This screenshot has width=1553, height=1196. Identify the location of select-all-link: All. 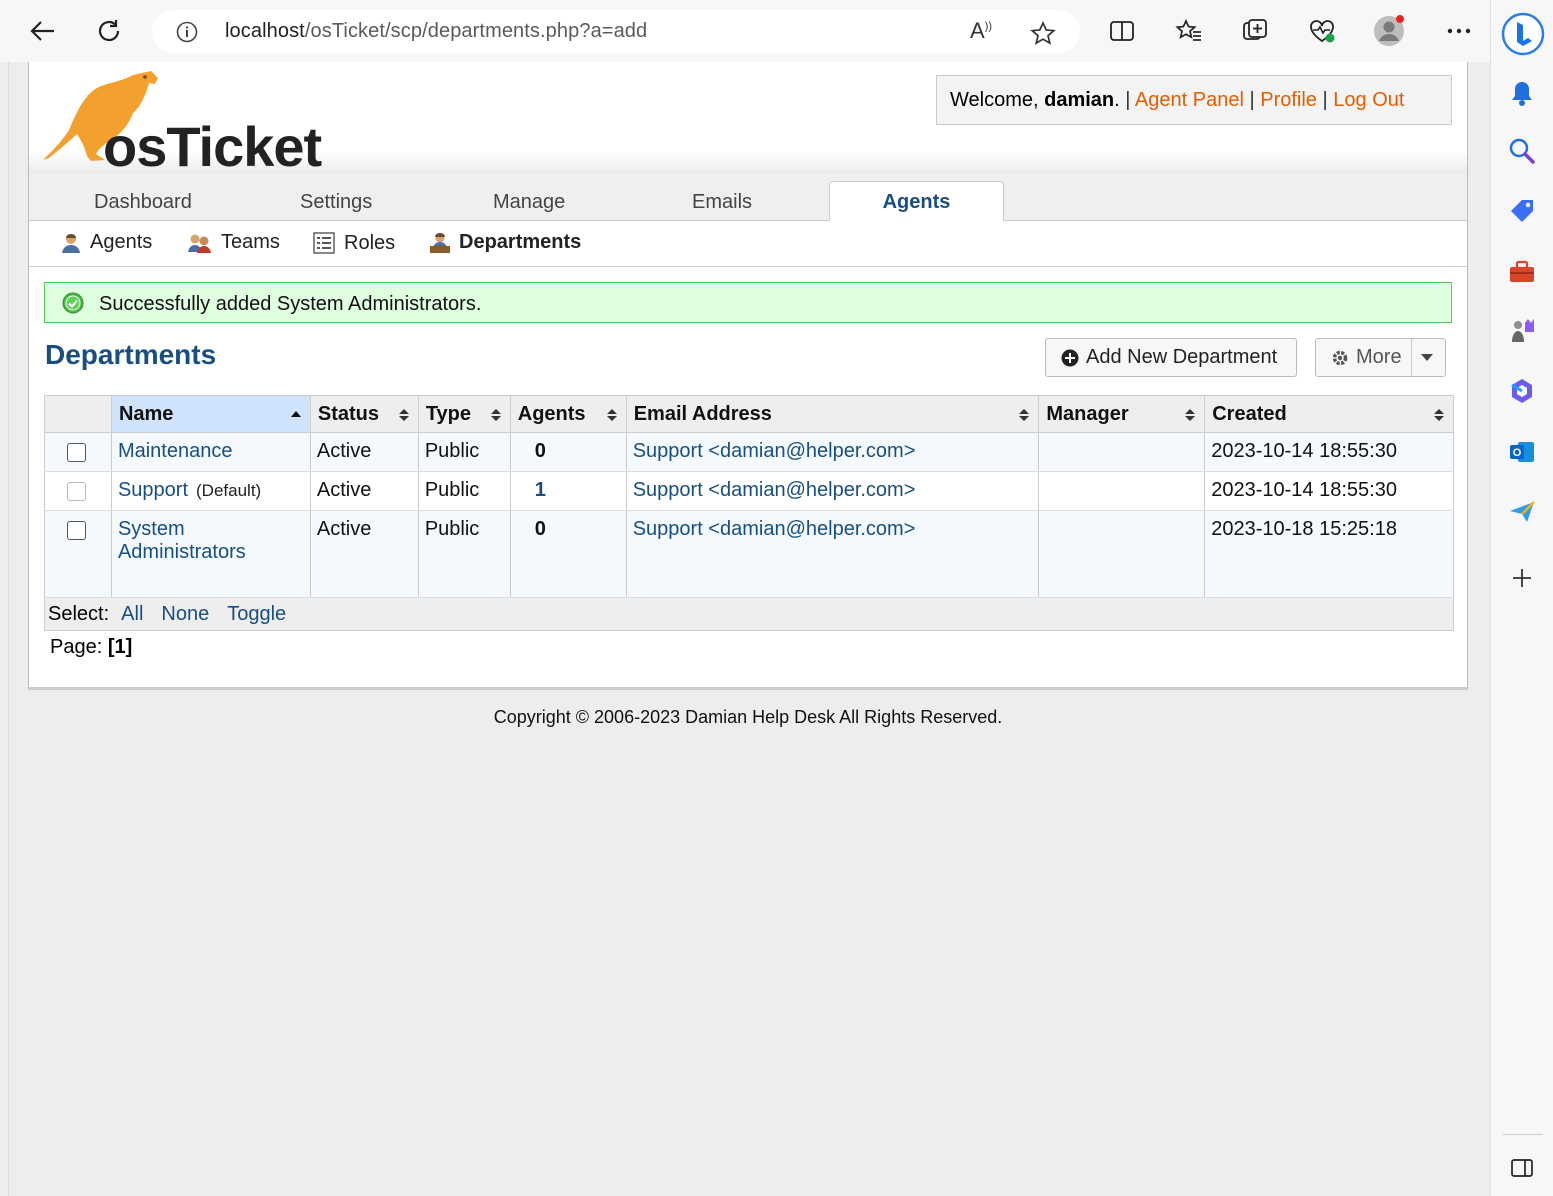
(132, 614).